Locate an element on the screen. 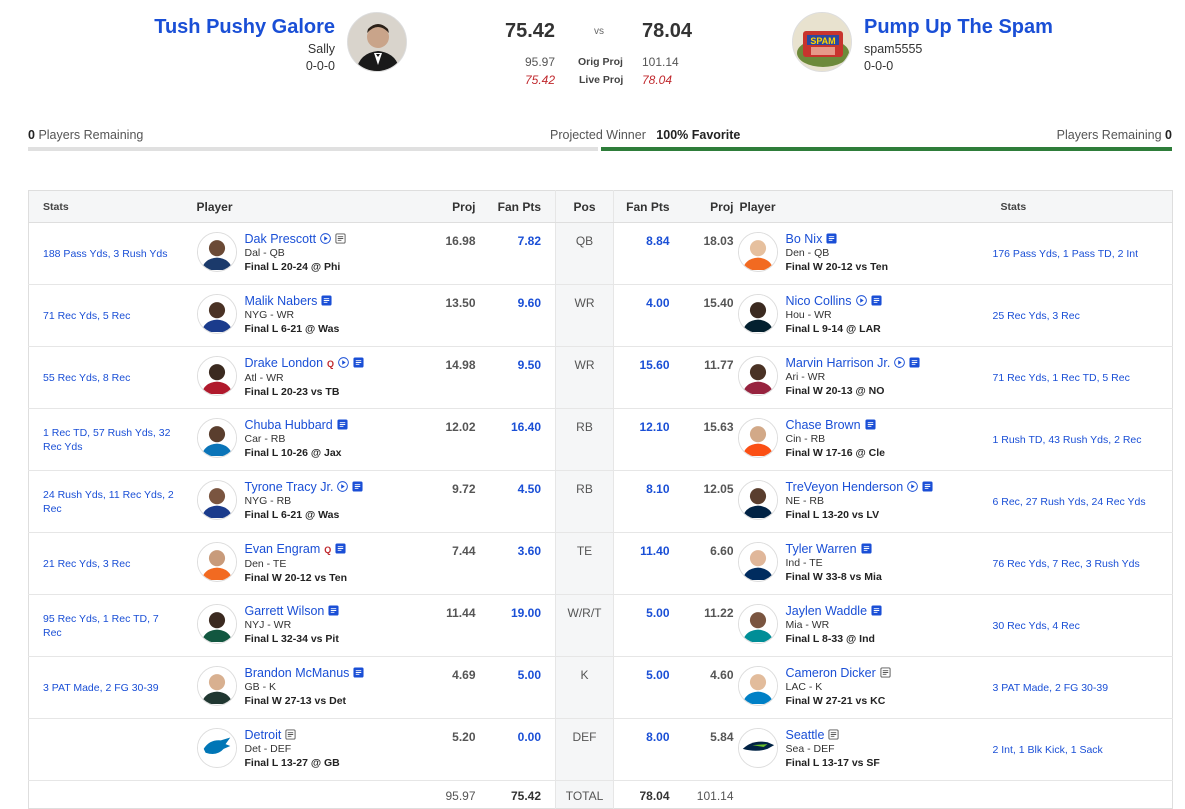  player-stats-right: 176 Pass Yds, 1 Pass TD, 2 Int is located at coordinates (1083, 253).